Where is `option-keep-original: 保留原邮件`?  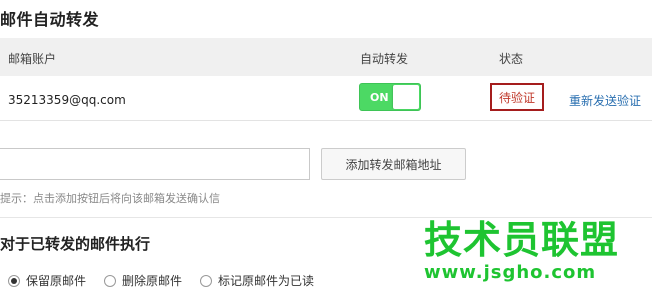
option-keep-original: 保留原邮件 is located at coordinates (47, 280).